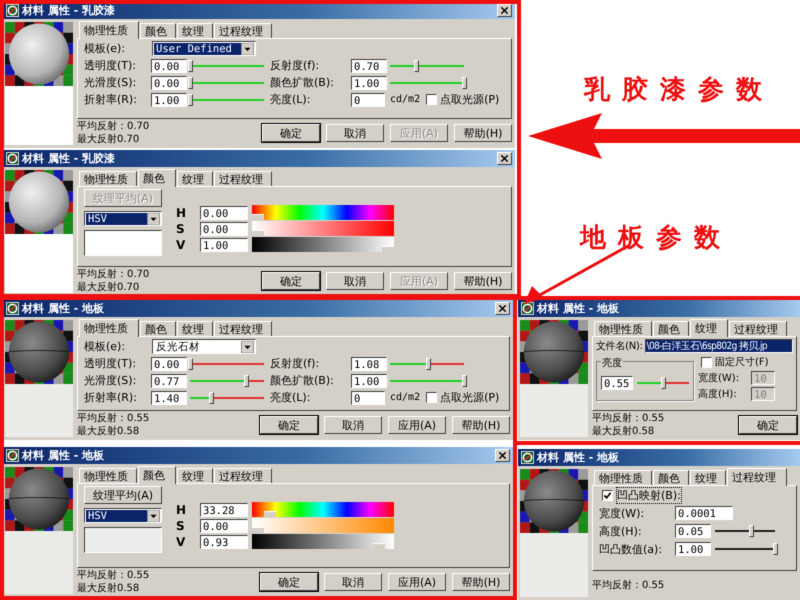  What do you see at coordinates (204, 346) in the screenshot?
I see `dropdown: 反光石材` at bounding box center [204, 346].